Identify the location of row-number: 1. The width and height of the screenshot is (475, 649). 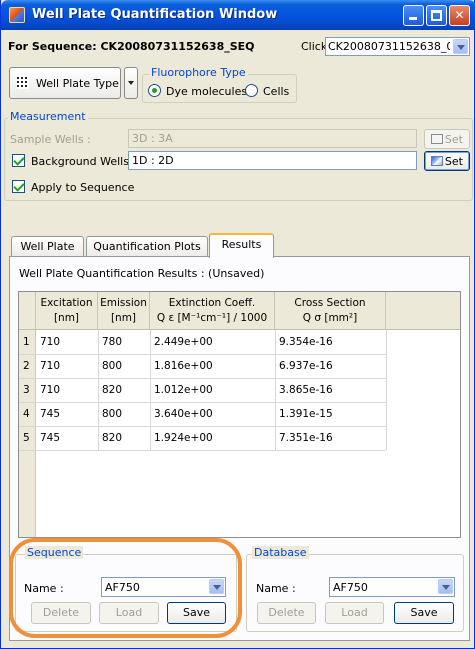
(26, 342).